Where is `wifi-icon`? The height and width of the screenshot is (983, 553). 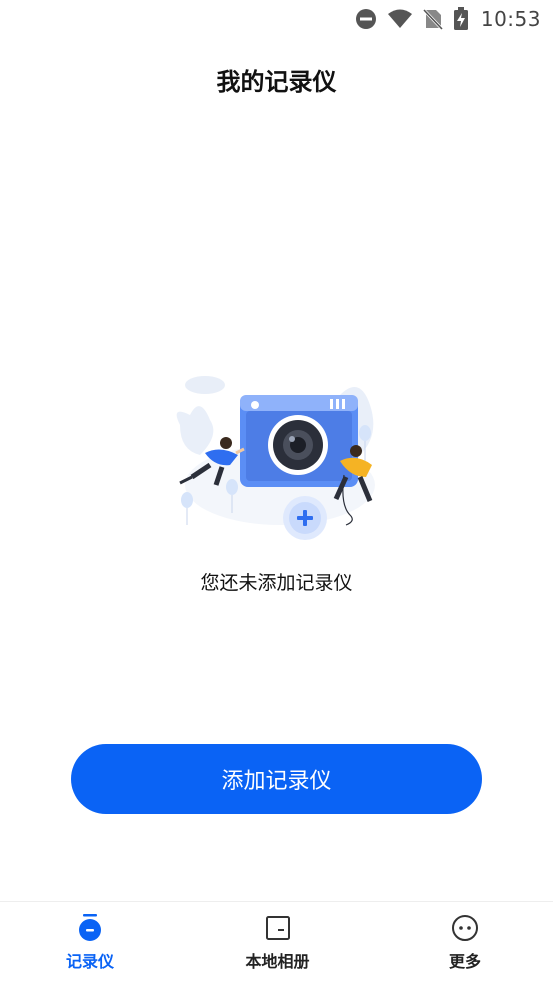 wifi-icon is located at coordinates (400, 19).